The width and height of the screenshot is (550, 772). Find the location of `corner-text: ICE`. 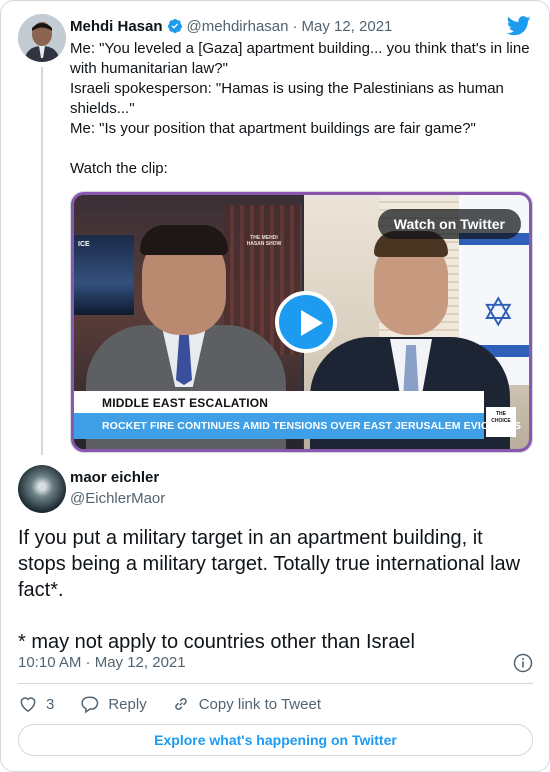

corner-text: ICE is located at coordinates (84, 244).